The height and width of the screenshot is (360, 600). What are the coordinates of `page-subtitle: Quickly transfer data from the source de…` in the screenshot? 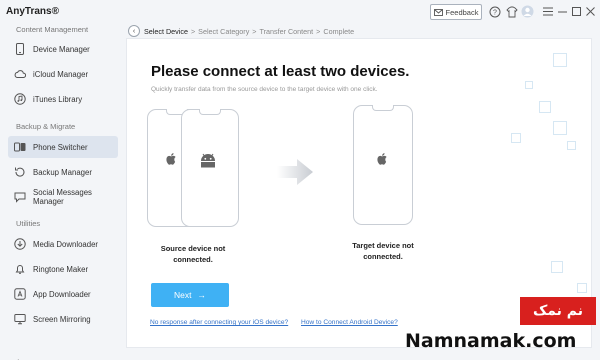 It's located at (264, 89).